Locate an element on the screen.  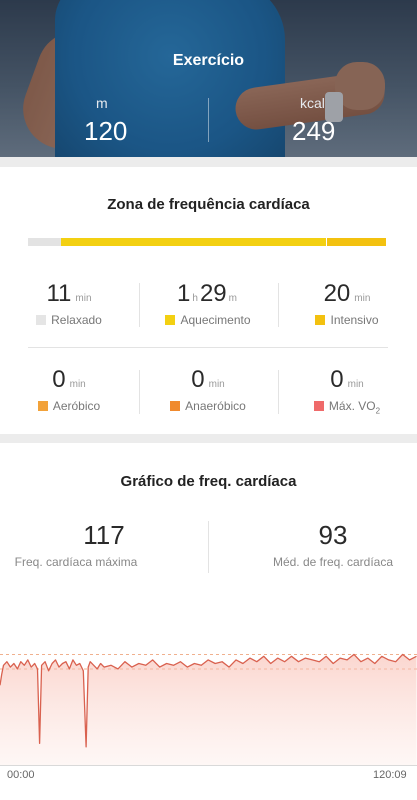
zone-intensive-unit: min is located at coordinates (362, 298).